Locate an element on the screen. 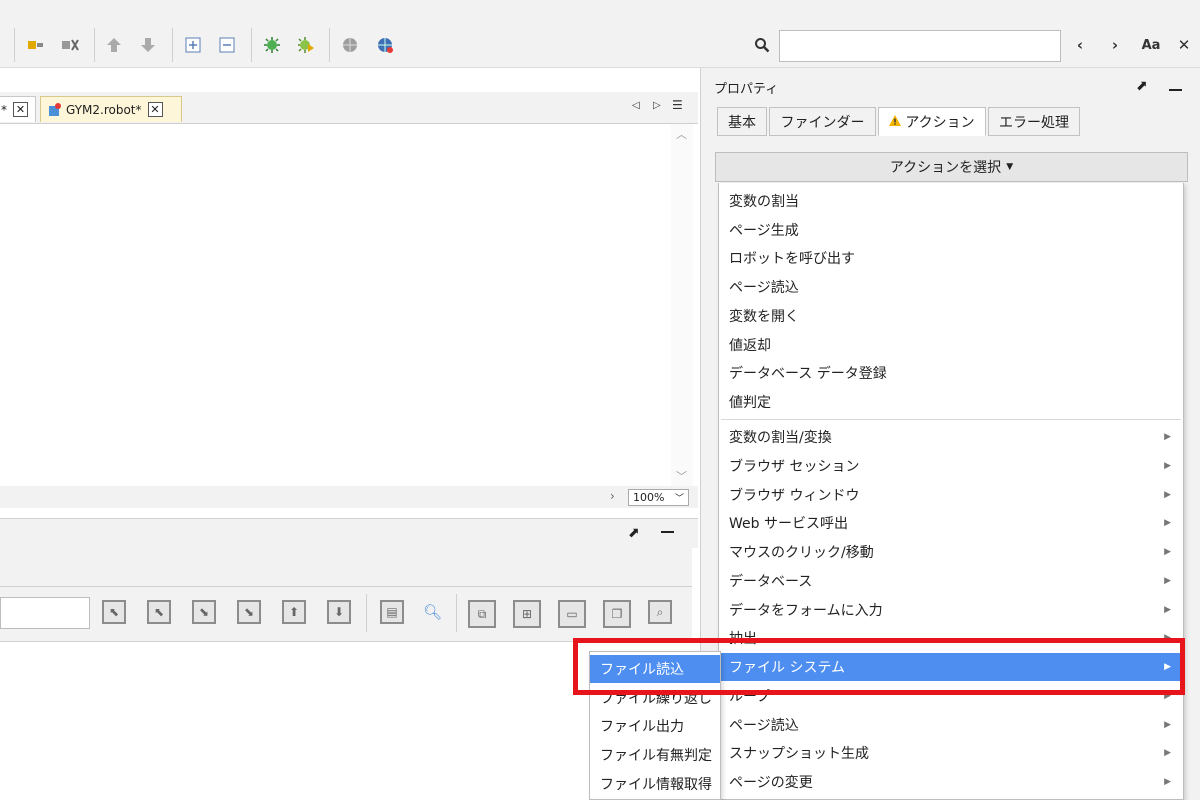 The image size is (1200, 800). menu-item-label: Web サービス呼出 is located at coordinates (788, 524).